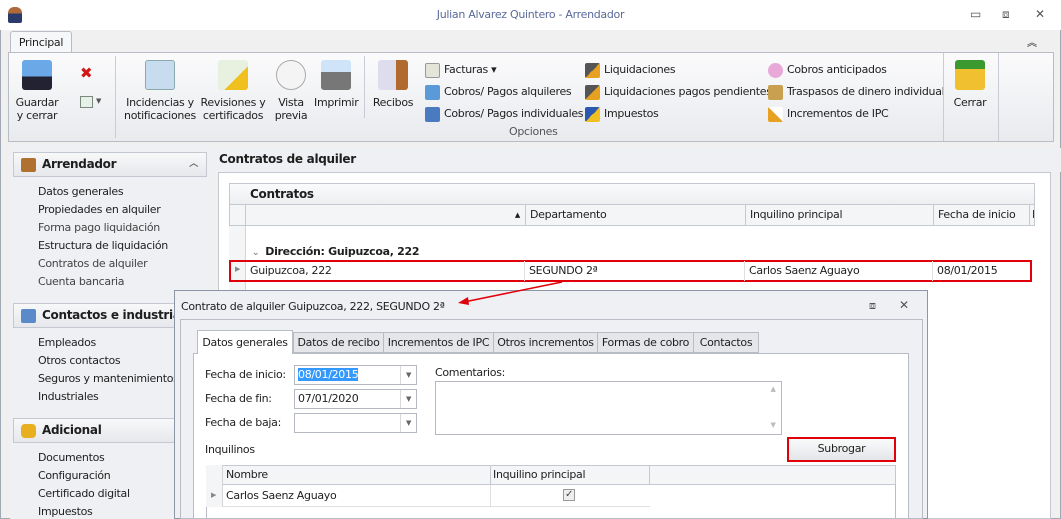 This screenshot has width=1061, height=519. Describe the element at coordinates (839, 271) in the screenshot. I see `cell-inquilino: Carlos Saenz Aguayo` at that location.